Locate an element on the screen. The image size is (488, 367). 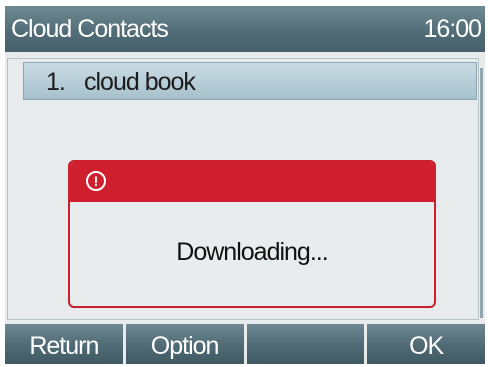
softkey-bar: Return Option OK is located at coordinates (245, 344).